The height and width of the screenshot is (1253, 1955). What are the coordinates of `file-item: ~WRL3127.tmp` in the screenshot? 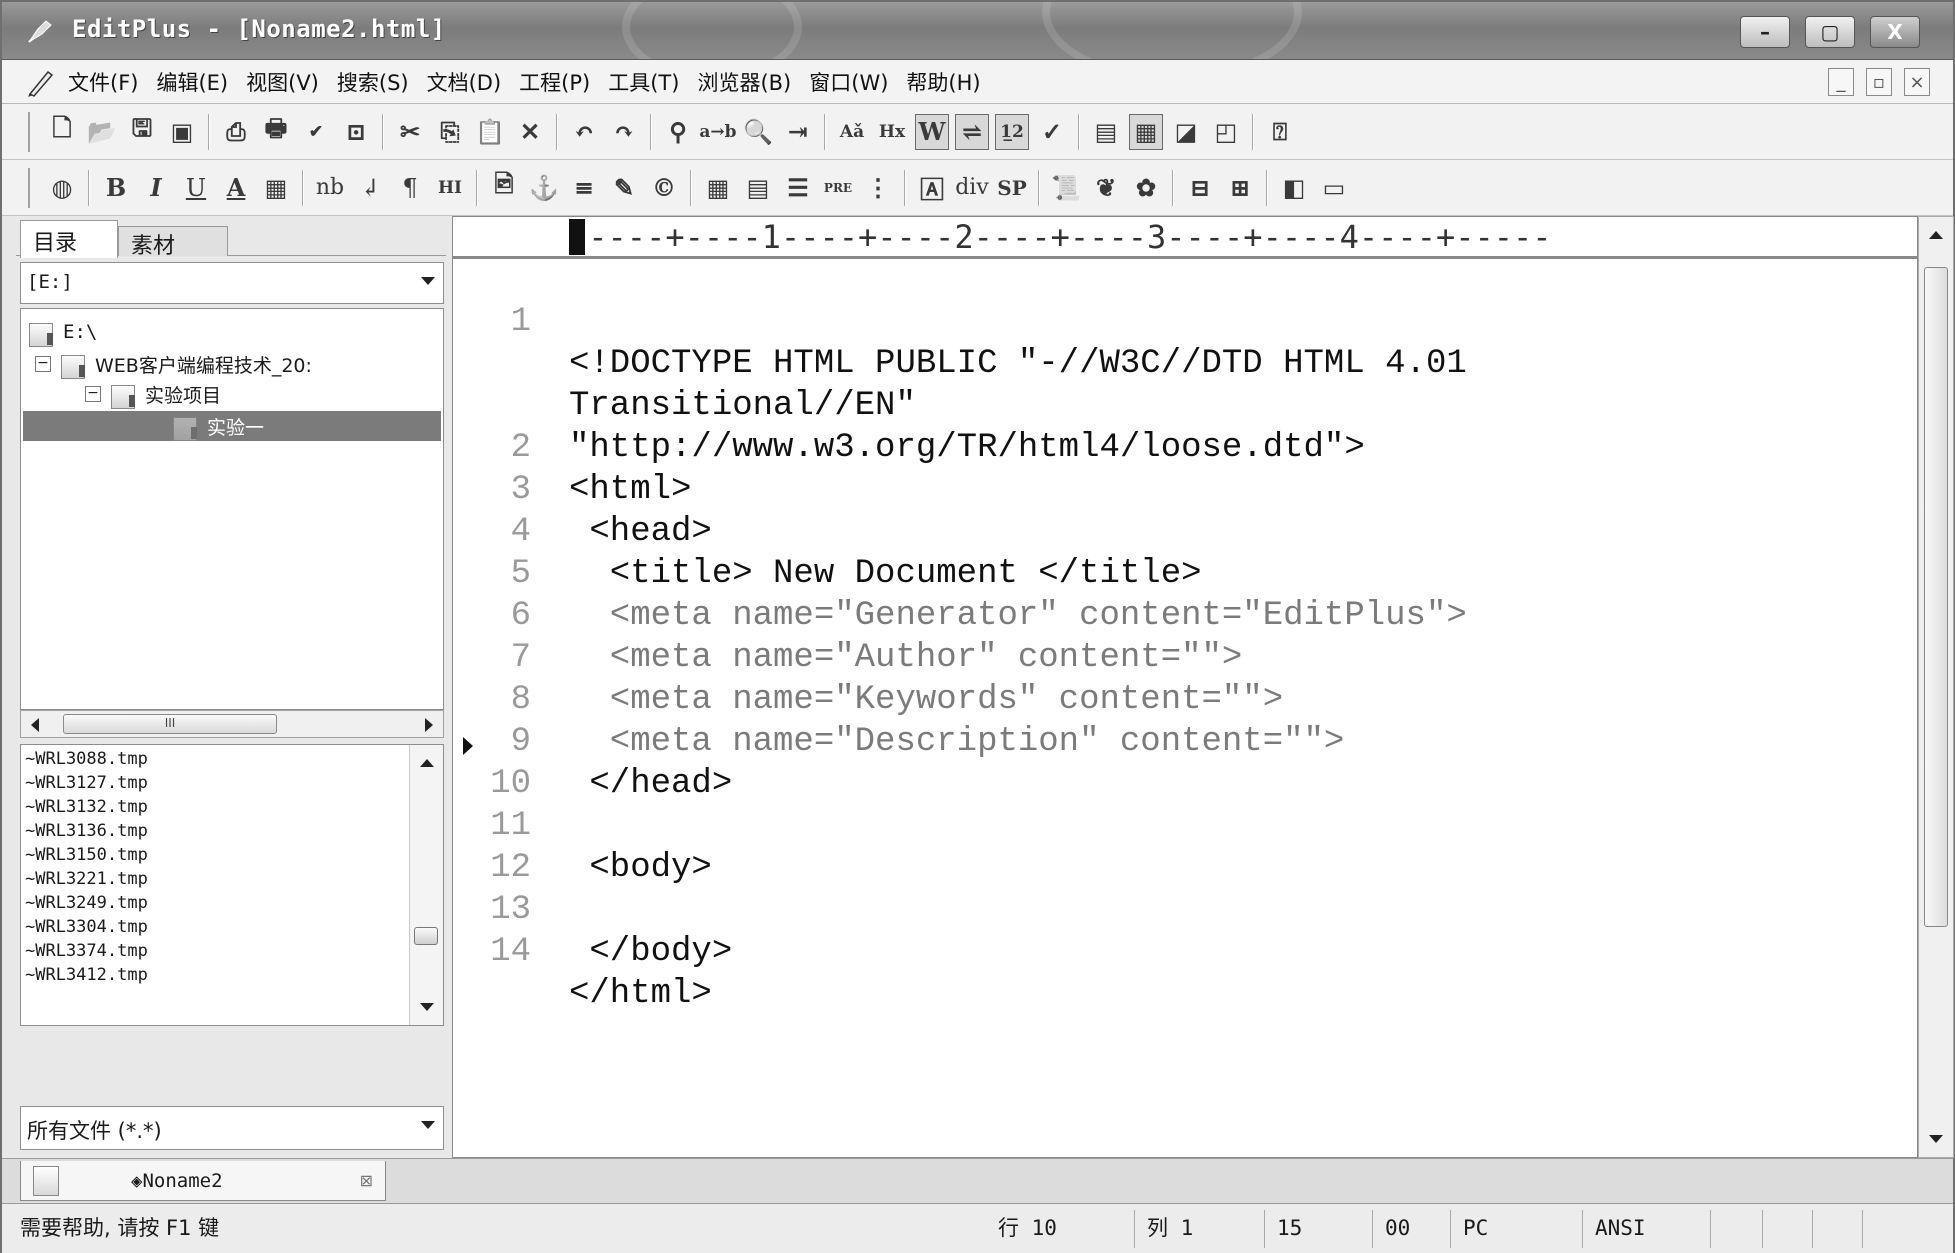 It's located at (86, 783).